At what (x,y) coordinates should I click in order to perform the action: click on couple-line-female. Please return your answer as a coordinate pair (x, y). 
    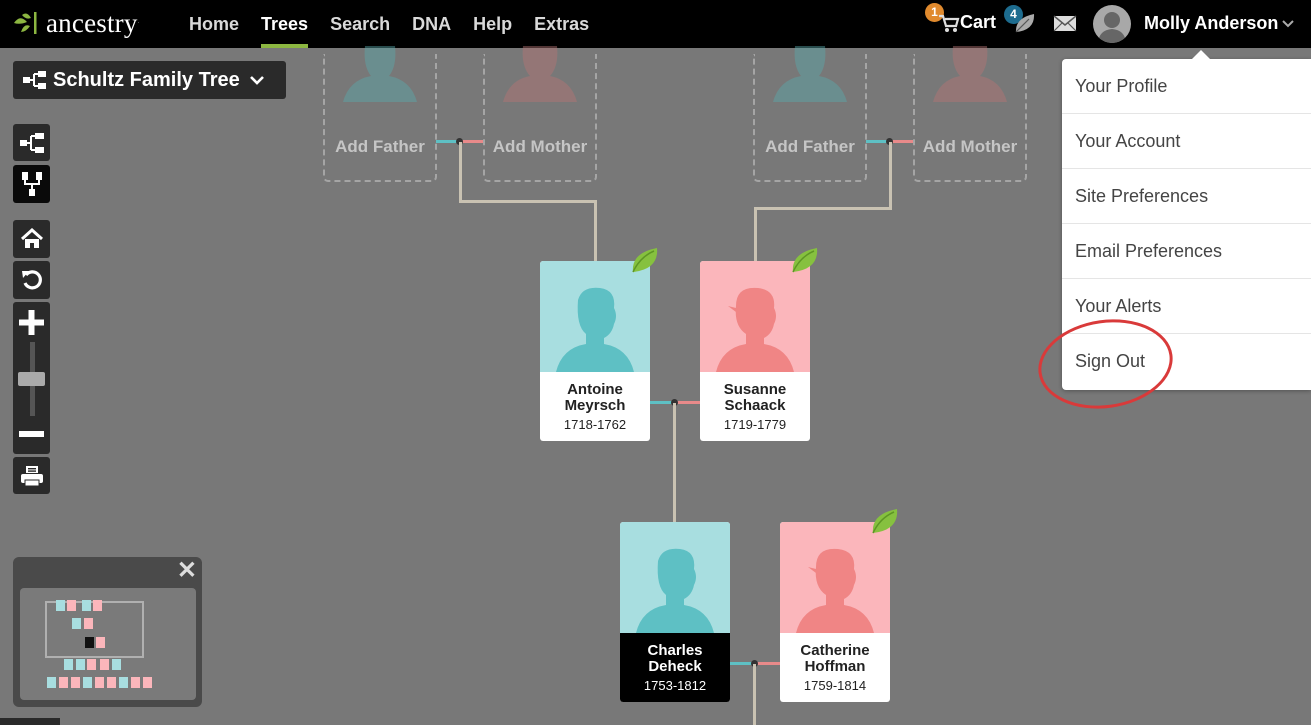
    Looking at the image, I should click on (902, 141).